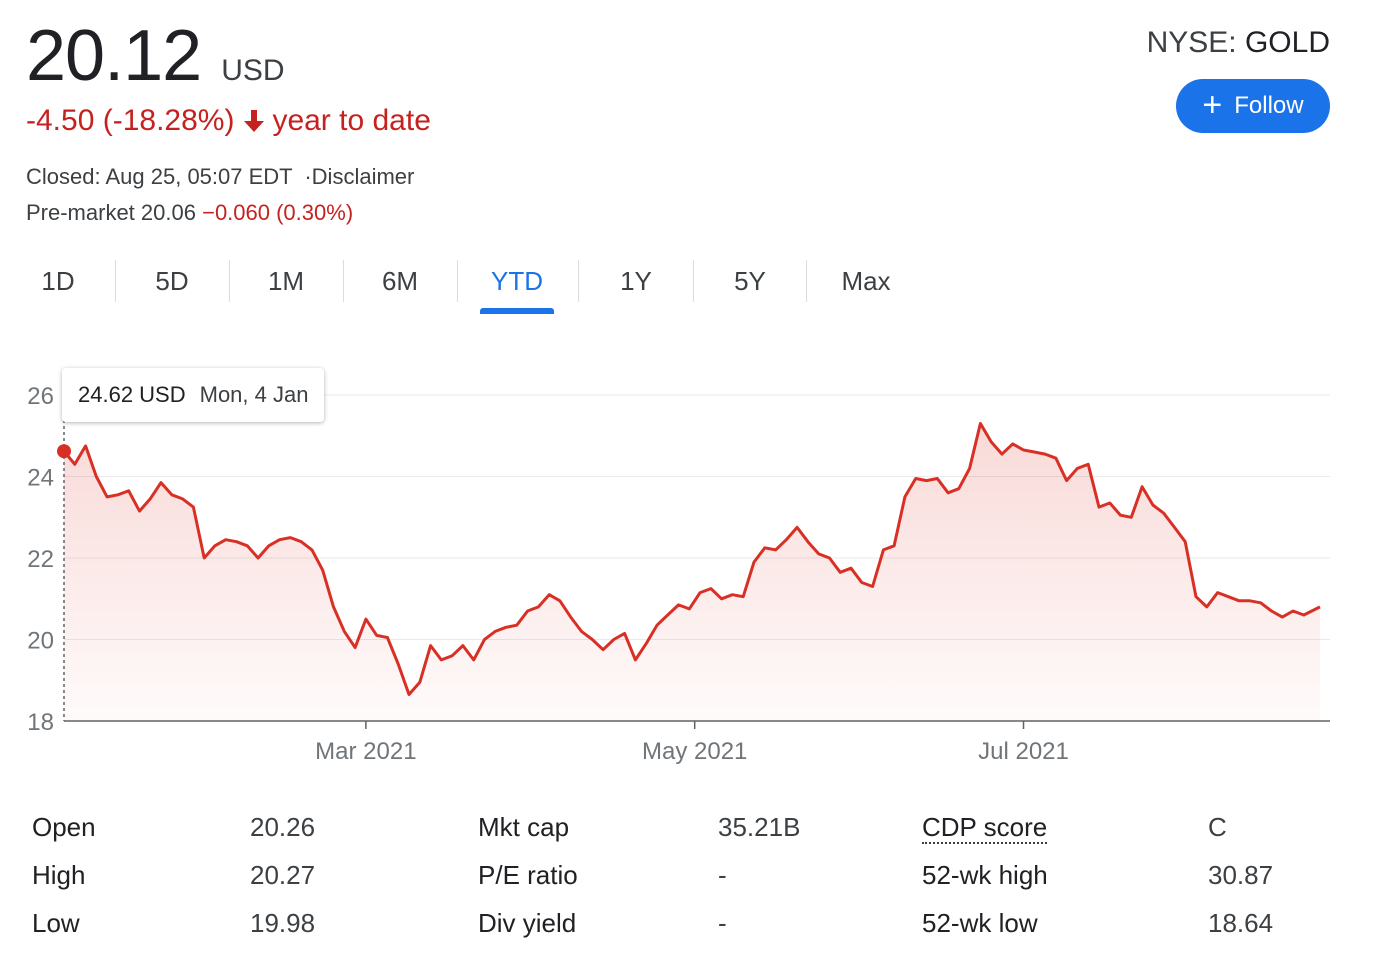  I want to click on x-tick-label: Mar 2021, so click(365, 751).